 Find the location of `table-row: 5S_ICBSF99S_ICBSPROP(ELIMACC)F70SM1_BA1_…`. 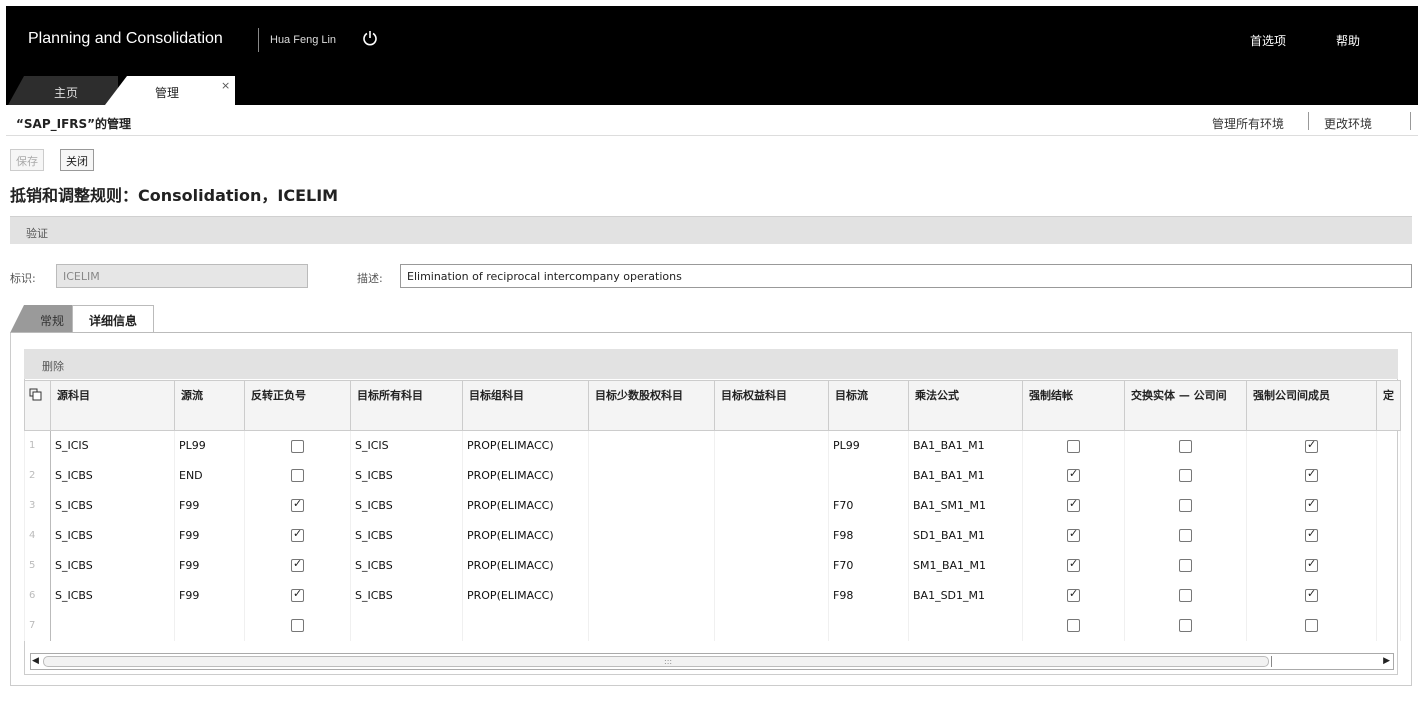

table-row: 5S_ICBSF99S_ICBSPROP(ELIMACC)F70SM1_BA1_… is located at coordinates (712, 565).